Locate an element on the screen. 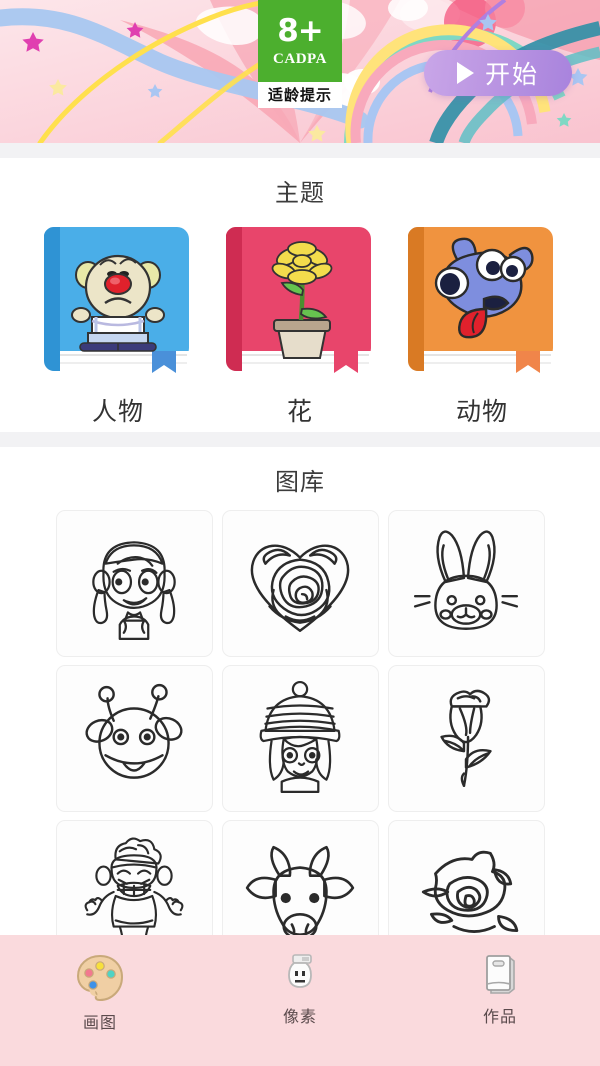 The height and width of the screenshot is (1066, 600). gallery-item-bunny-head is located at coordinates (466, 583).